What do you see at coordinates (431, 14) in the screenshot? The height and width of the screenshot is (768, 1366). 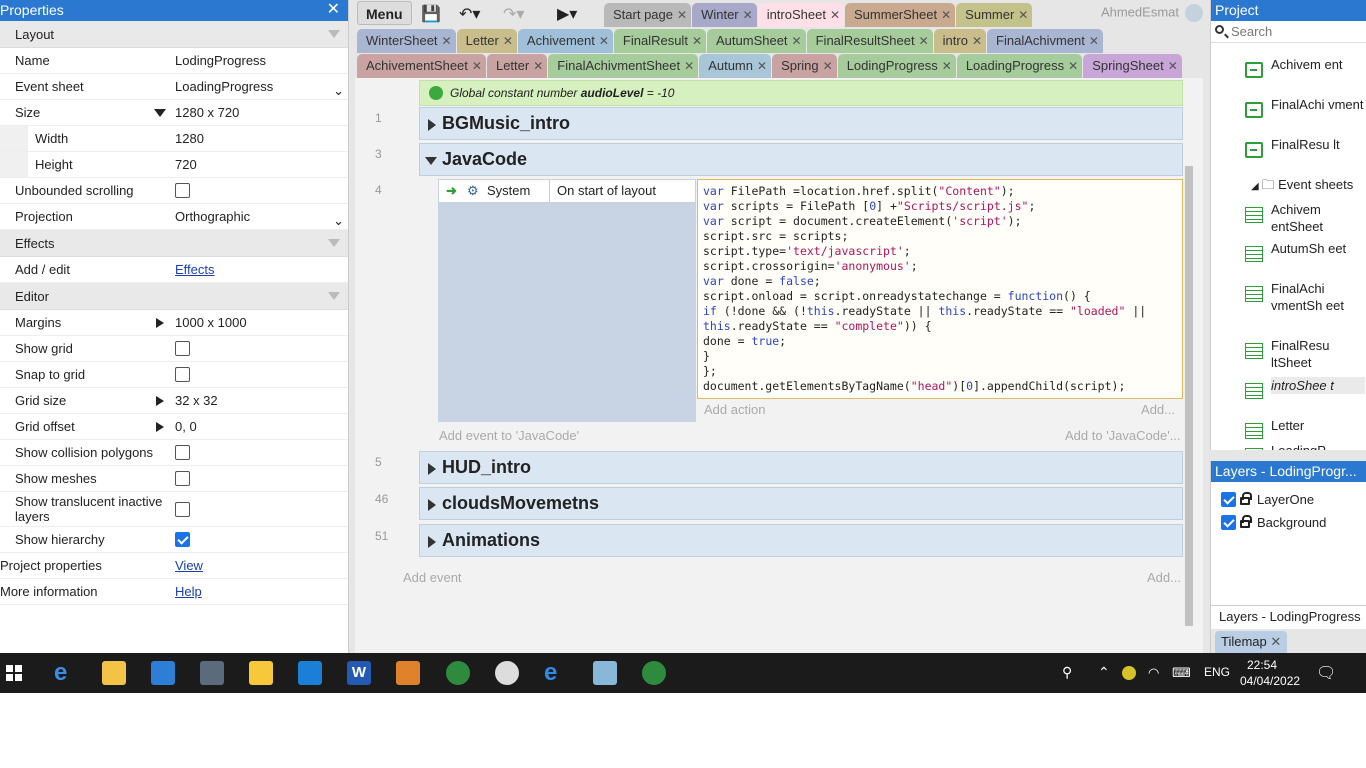 I see `save-icon: 💾` at bounding box center [431, 14].